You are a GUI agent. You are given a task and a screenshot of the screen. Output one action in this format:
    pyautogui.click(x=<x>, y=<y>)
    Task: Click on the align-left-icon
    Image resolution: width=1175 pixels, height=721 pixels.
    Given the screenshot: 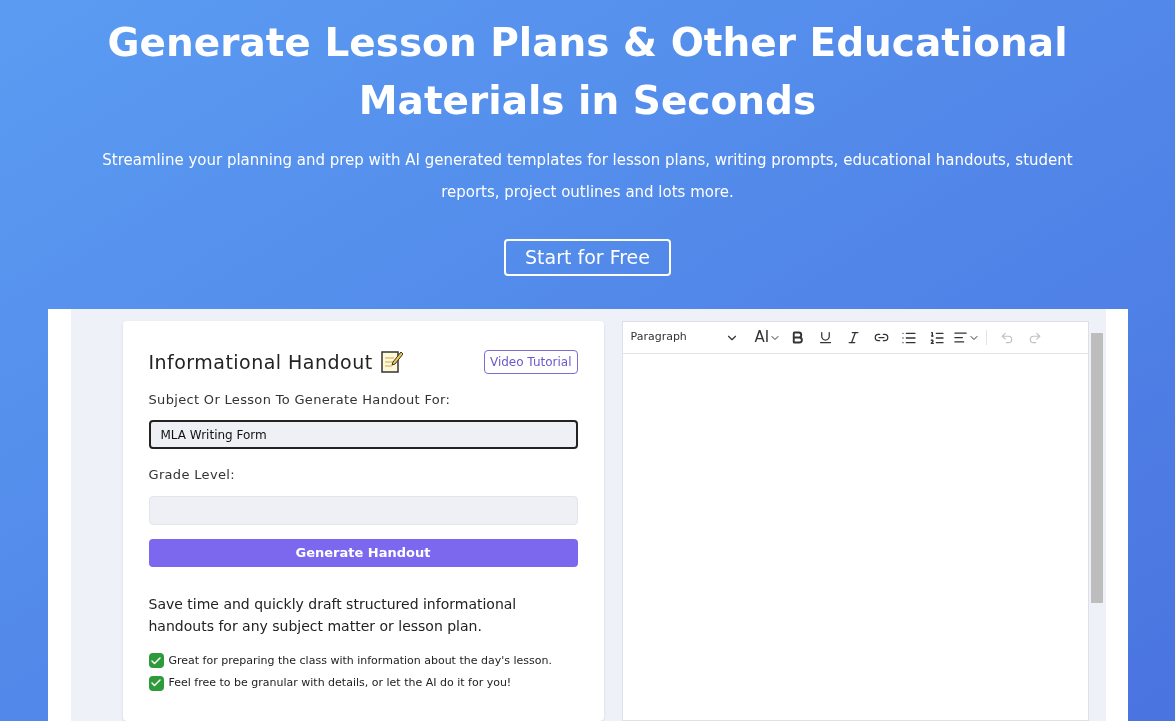 What is the action you would take?
    pyautogui.click(x=961, y=337)
    